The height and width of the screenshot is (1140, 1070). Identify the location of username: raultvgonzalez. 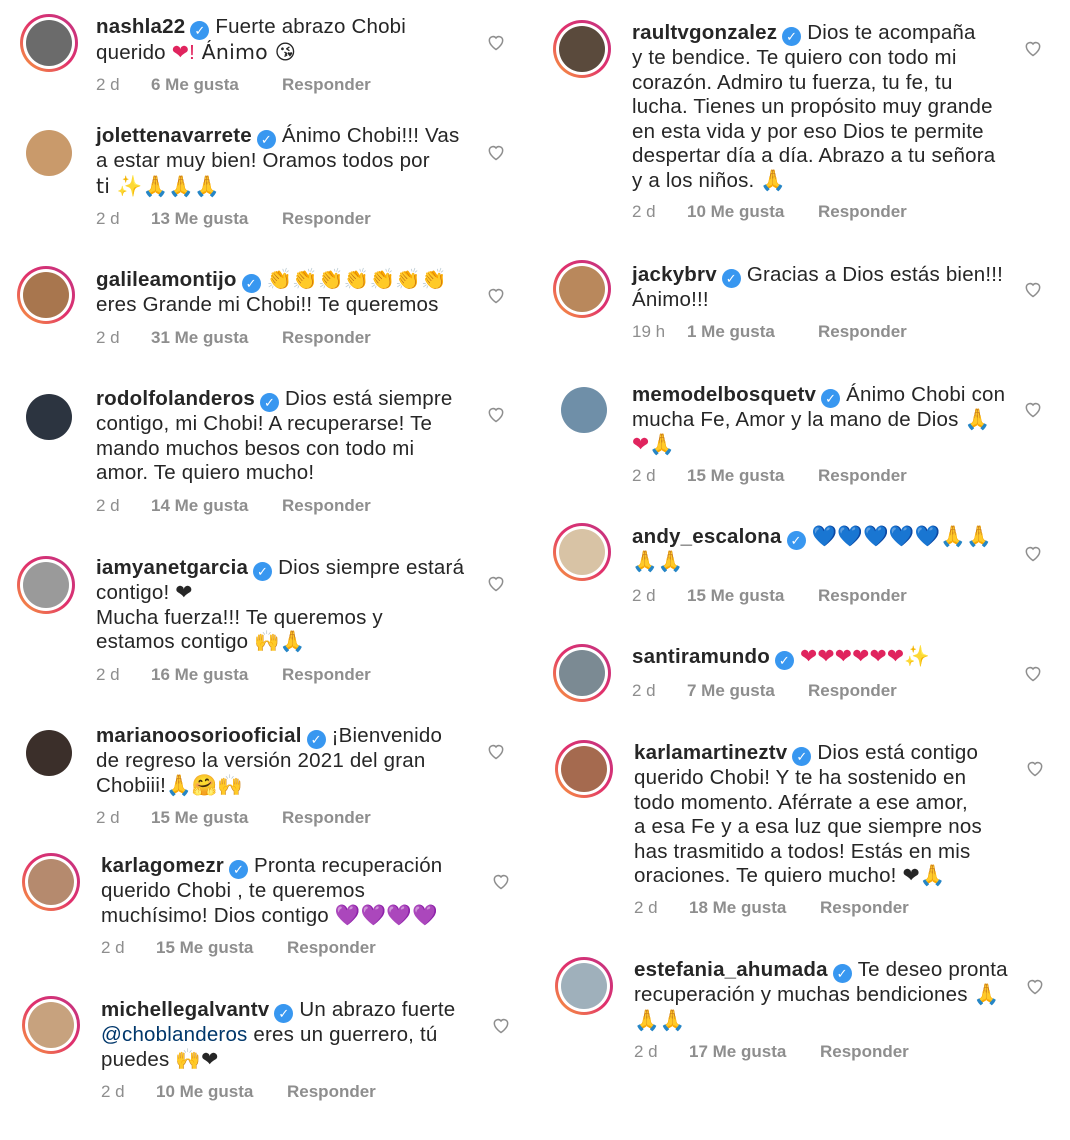
(704, 32).